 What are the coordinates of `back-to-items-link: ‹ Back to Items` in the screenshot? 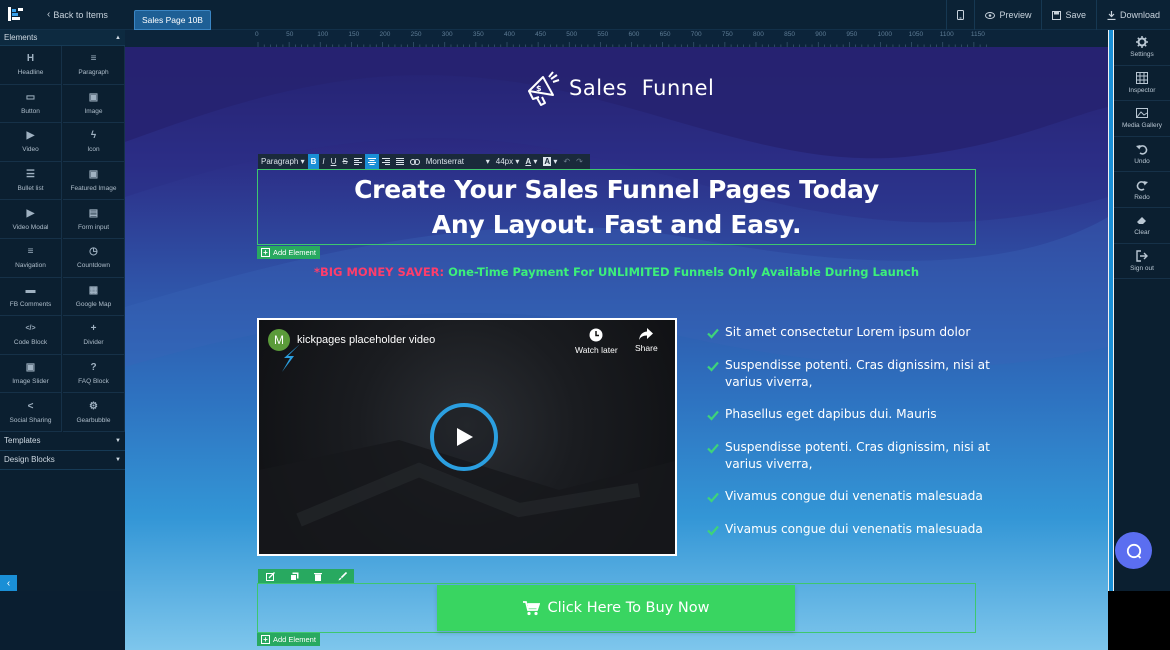 It's located at (77, 14).